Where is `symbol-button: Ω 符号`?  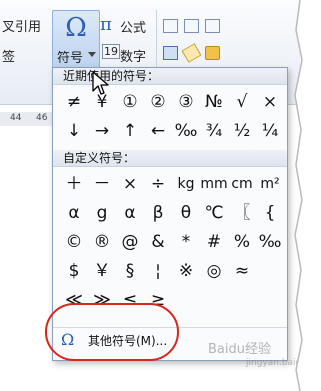
symbol-button: Ω 符号 is located at coordinates (76, 40).